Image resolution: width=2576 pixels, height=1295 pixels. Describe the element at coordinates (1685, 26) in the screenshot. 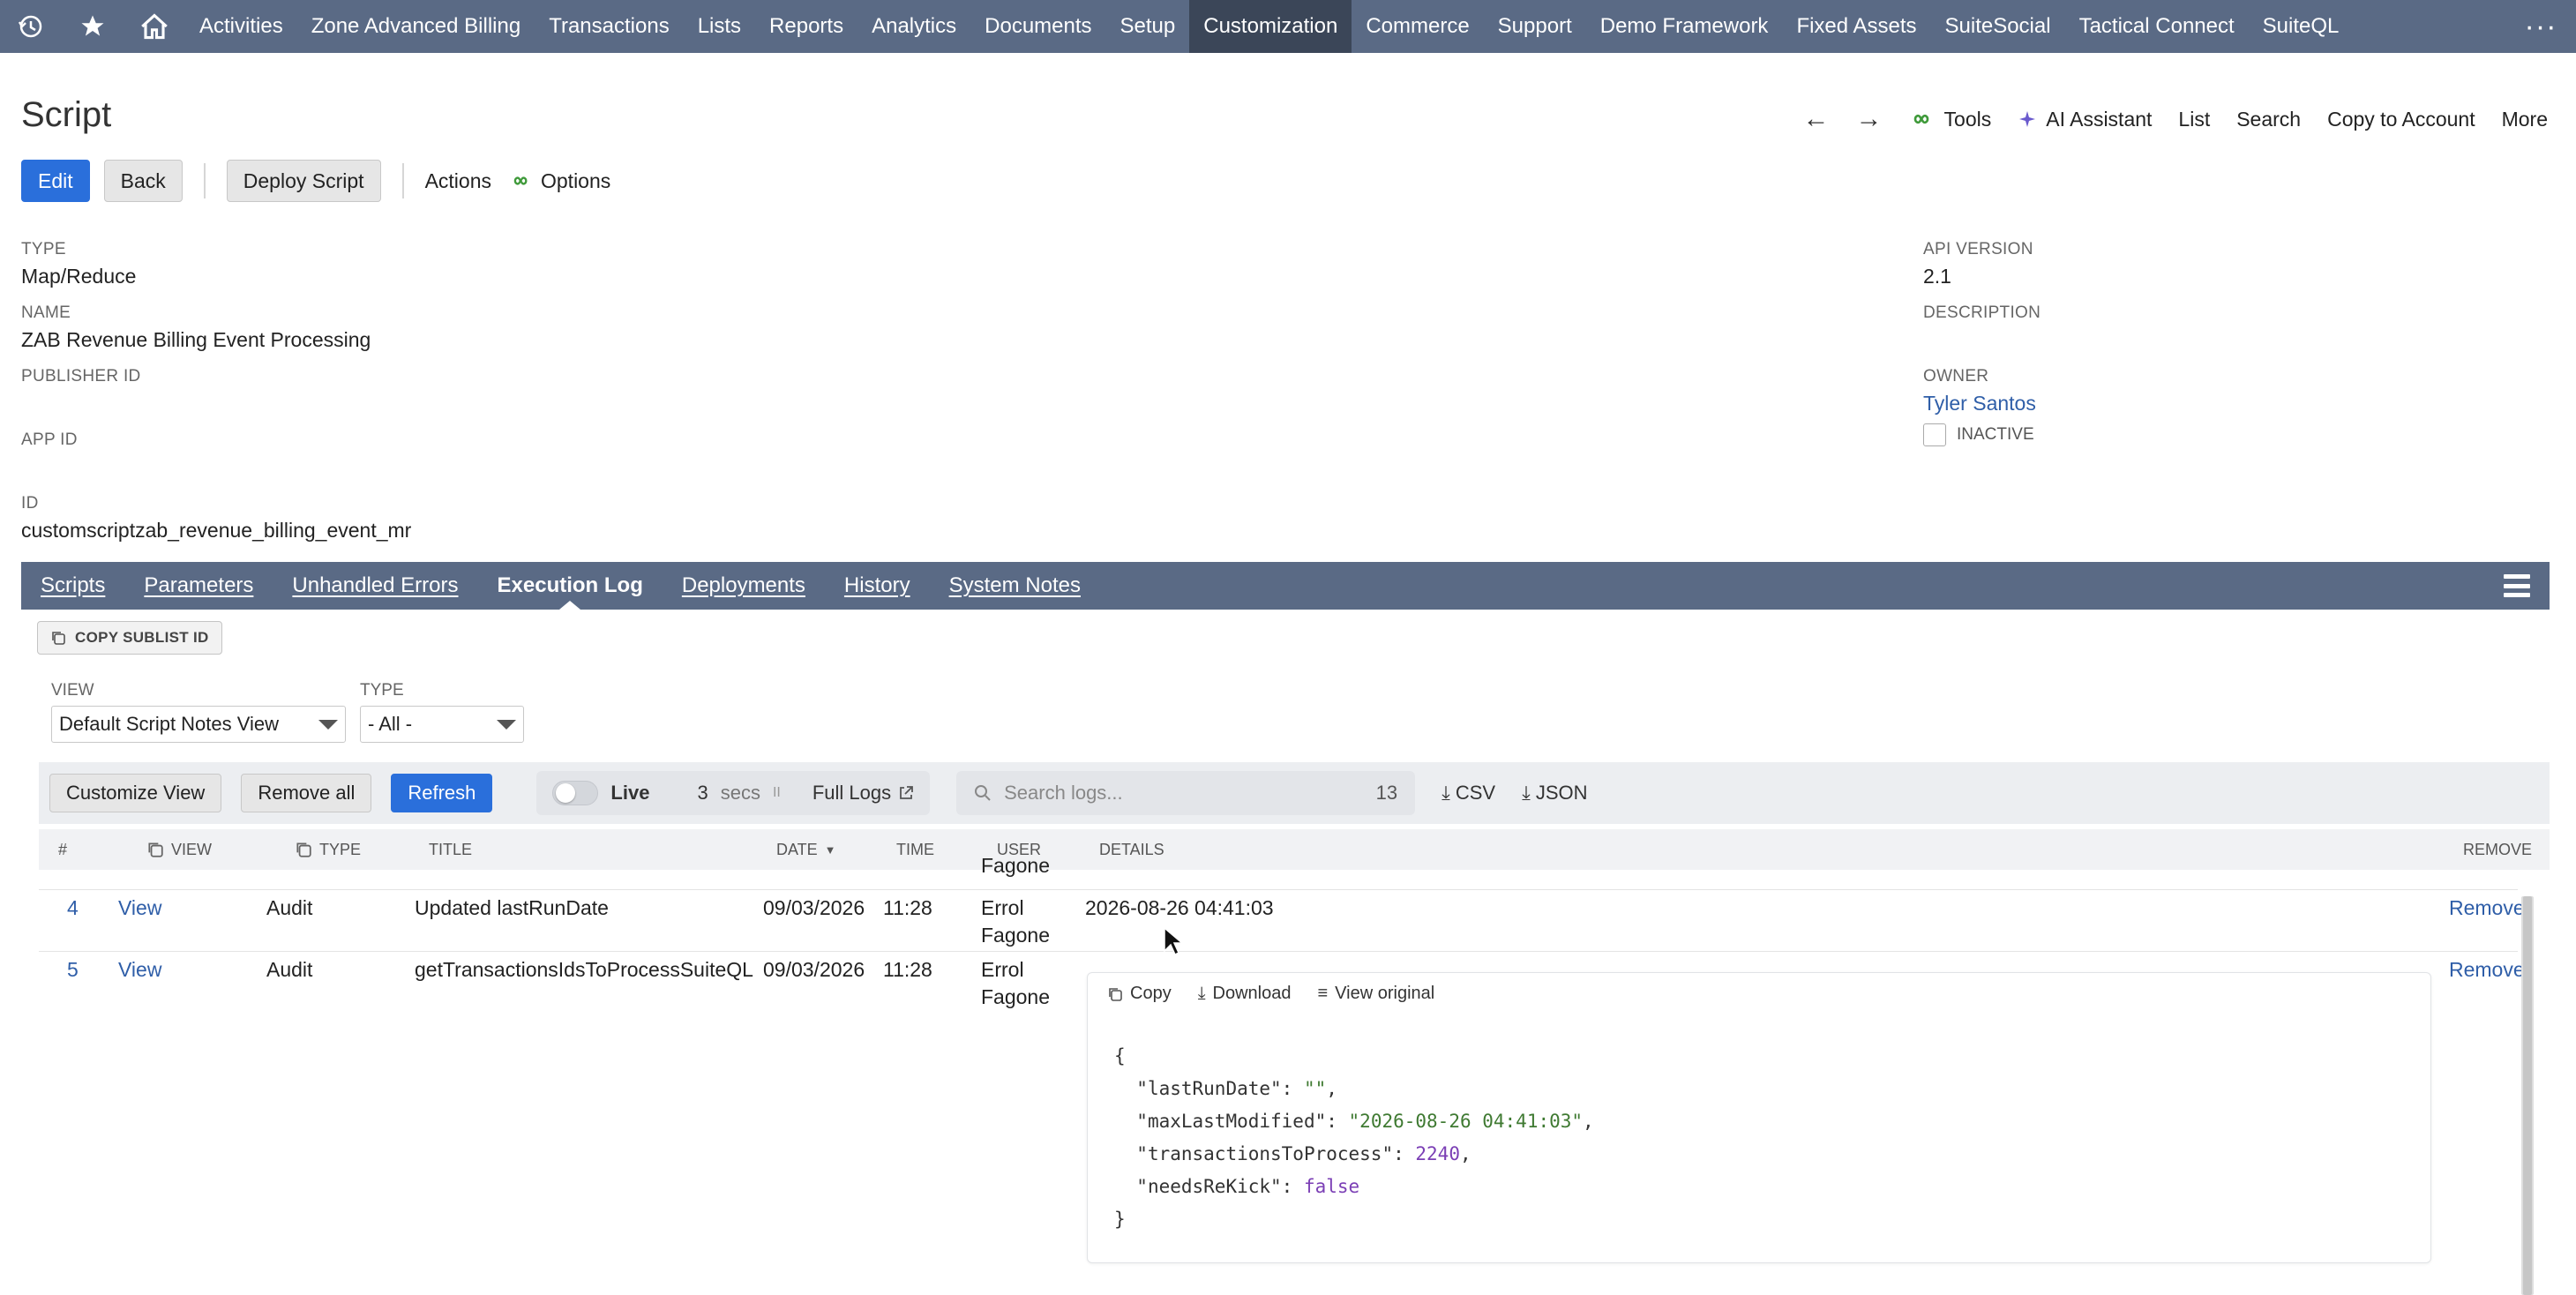

I see `nav-demo-framework: Demo Framework` at that location.